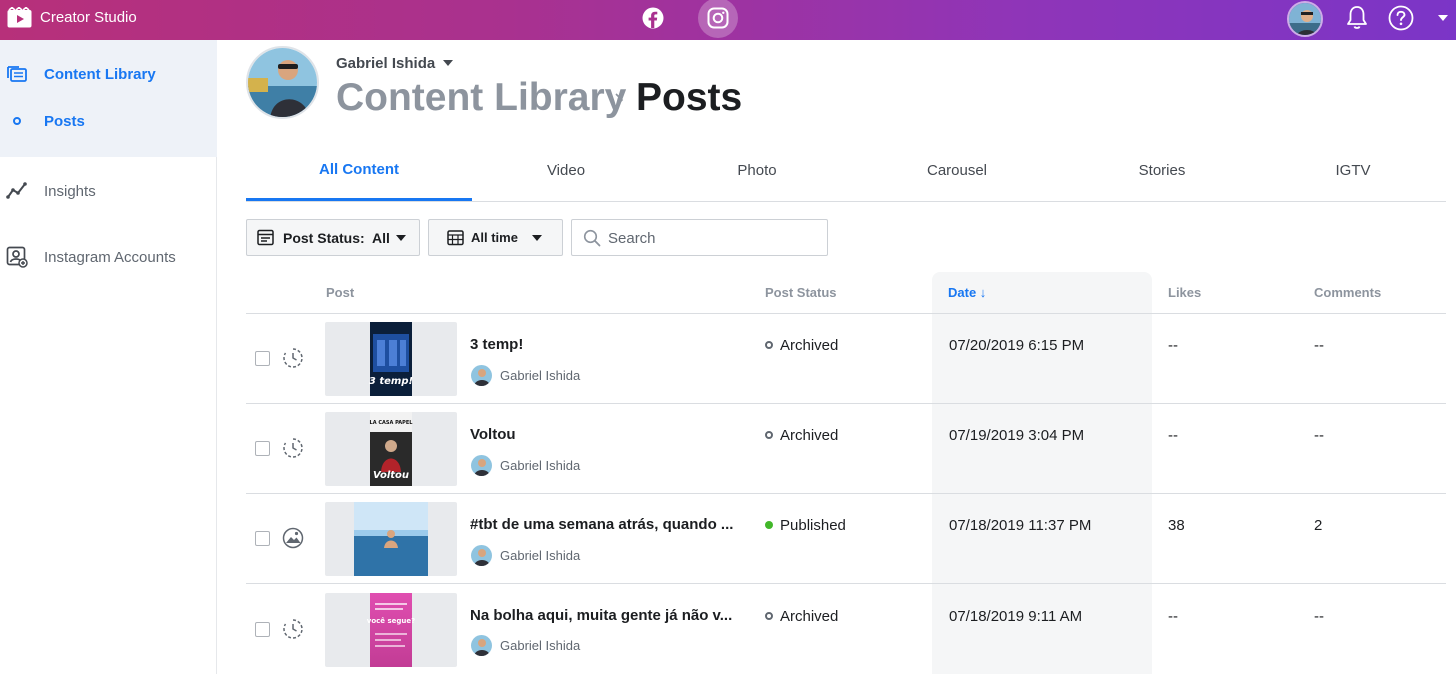 The width and height of the screenshot is (1456, 674). Describe the element at coordinates (757, 170) in the screenshot. I see `tab-photo: Photo` at that location.